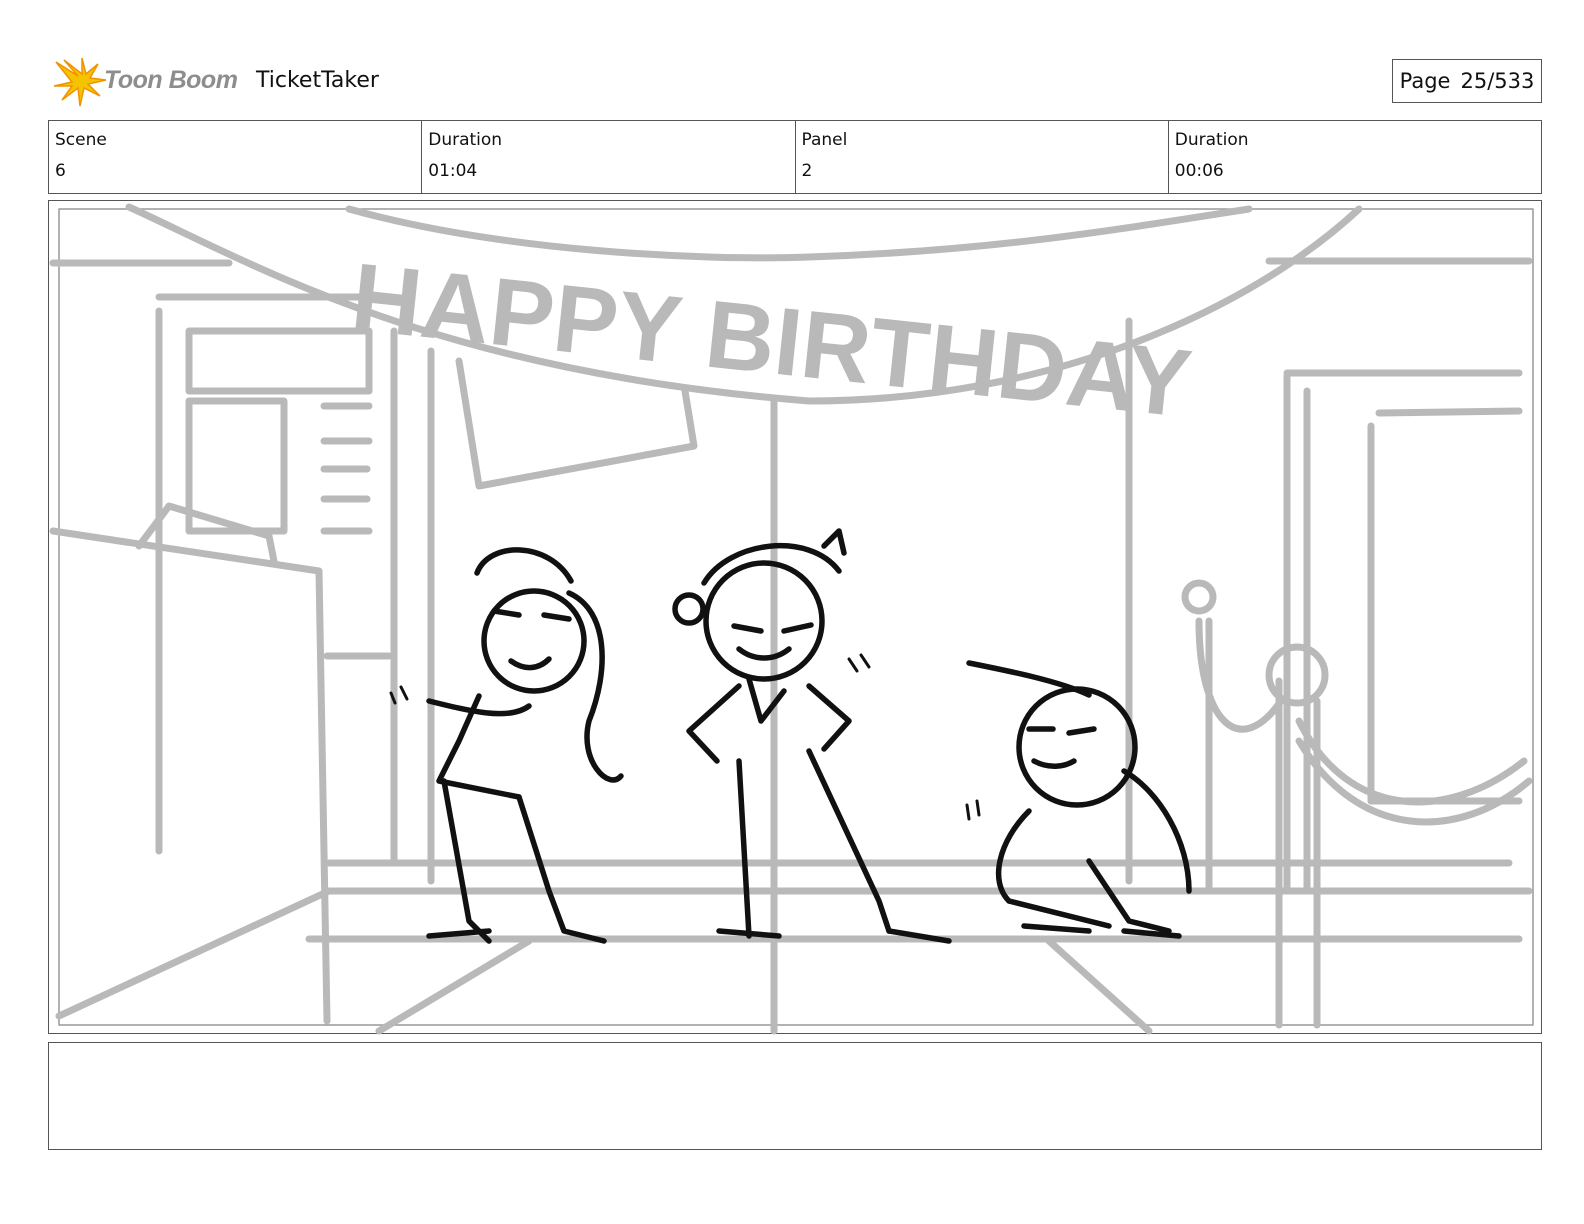 This screenshot has height=1224, width=1584. I want to click on panel-duration-cell: Duration 00:06, so click(1354, 157).